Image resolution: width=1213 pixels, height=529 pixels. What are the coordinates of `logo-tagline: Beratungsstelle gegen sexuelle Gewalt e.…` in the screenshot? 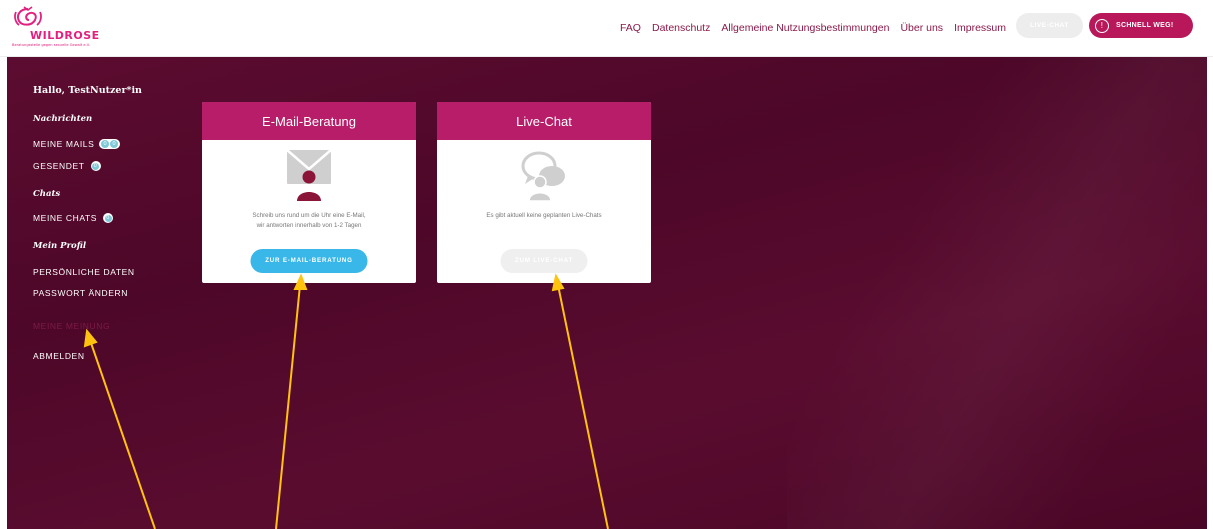 It's located at (51, 45).